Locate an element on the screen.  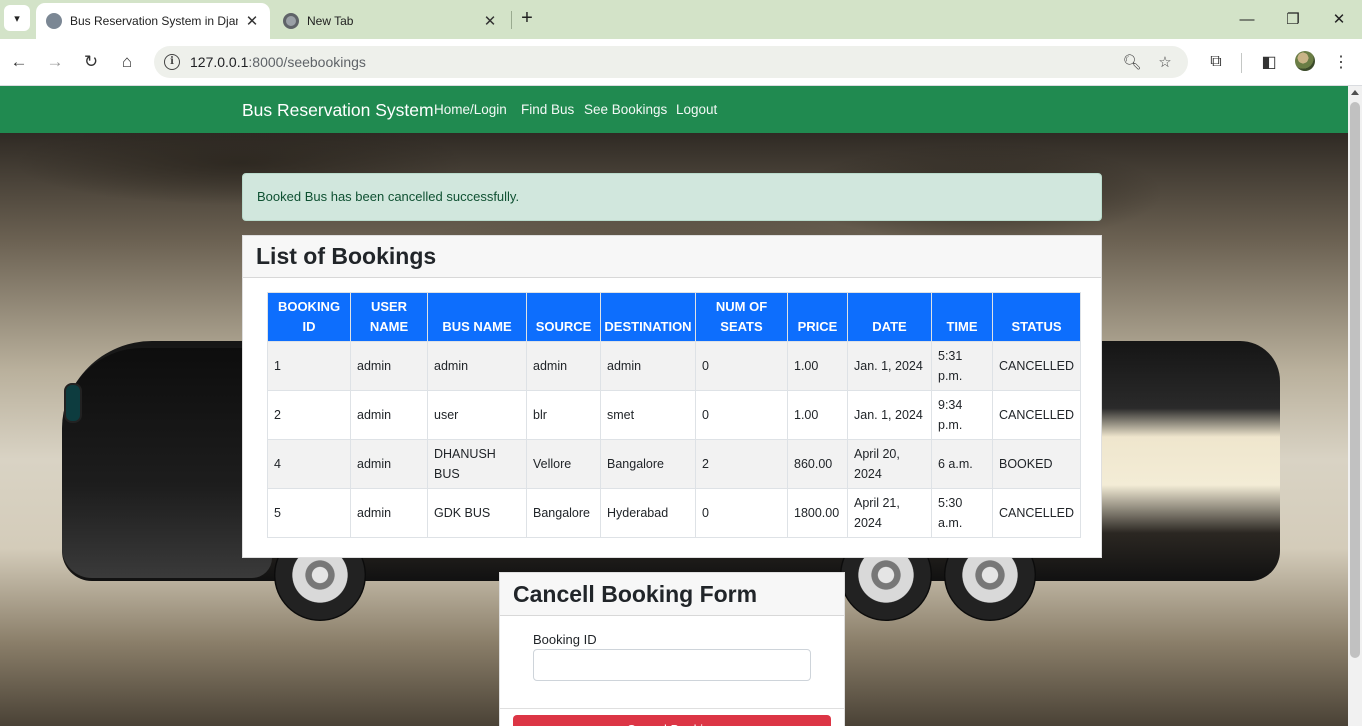
column-header: SOURCE is located at coordinates (563, 317).